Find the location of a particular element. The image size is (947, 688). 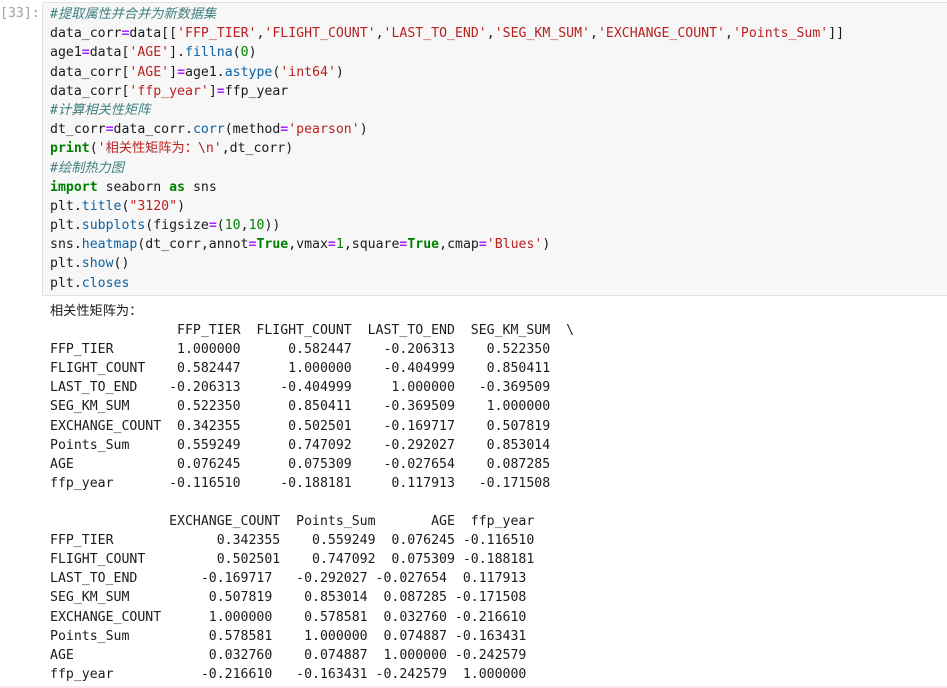

code-token: 'pearson' is located at coordinates (324, 130).